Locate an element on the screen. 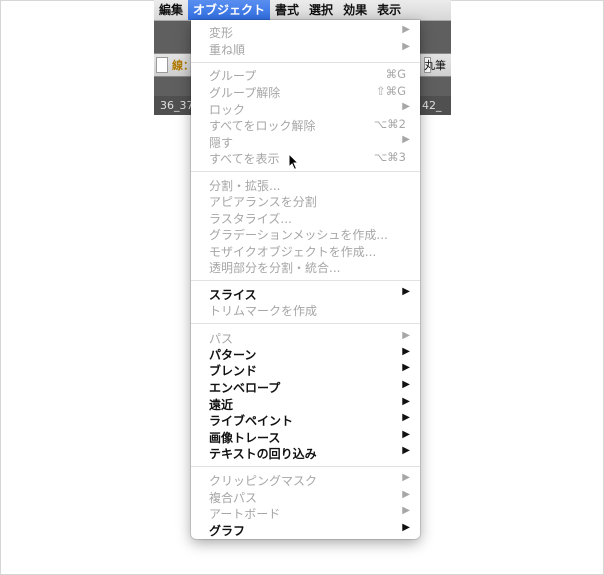 Image resolution: width=604 pixels, height=575 pixels. menubar-effect: 効果 is located at coordinates (355, 10).